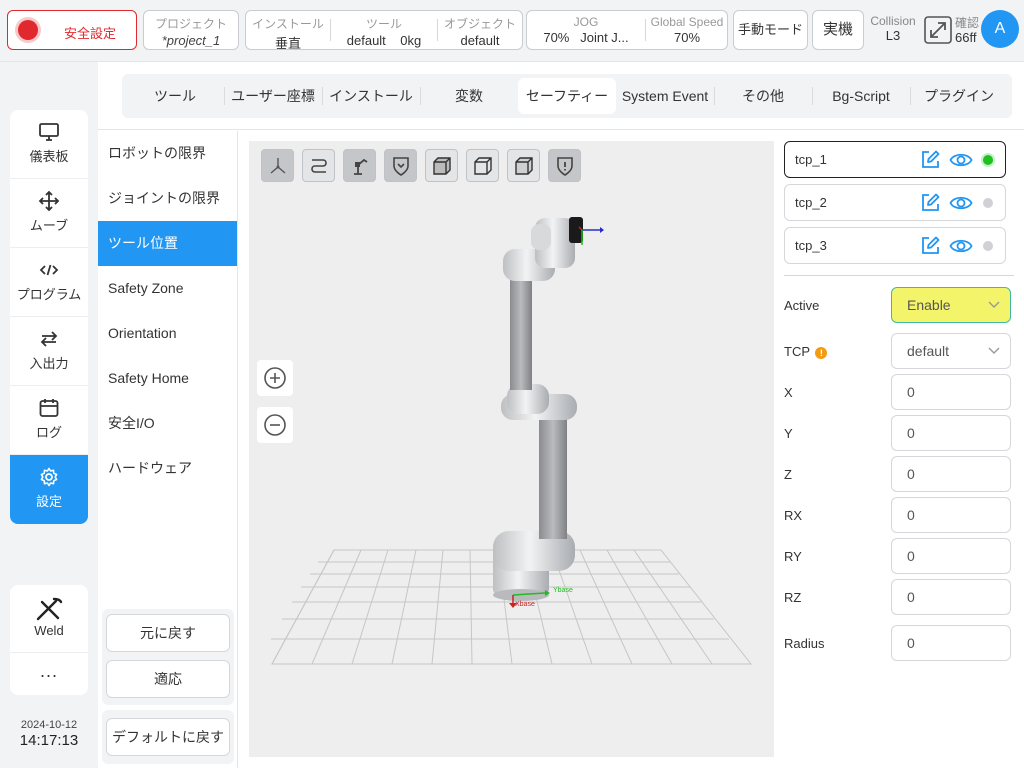 The height and width of the screenshot is (768, 1024). Describe the element at coordinates (797, 351) in the screenshot. I see `tcp-label-text: TCP` at that location.